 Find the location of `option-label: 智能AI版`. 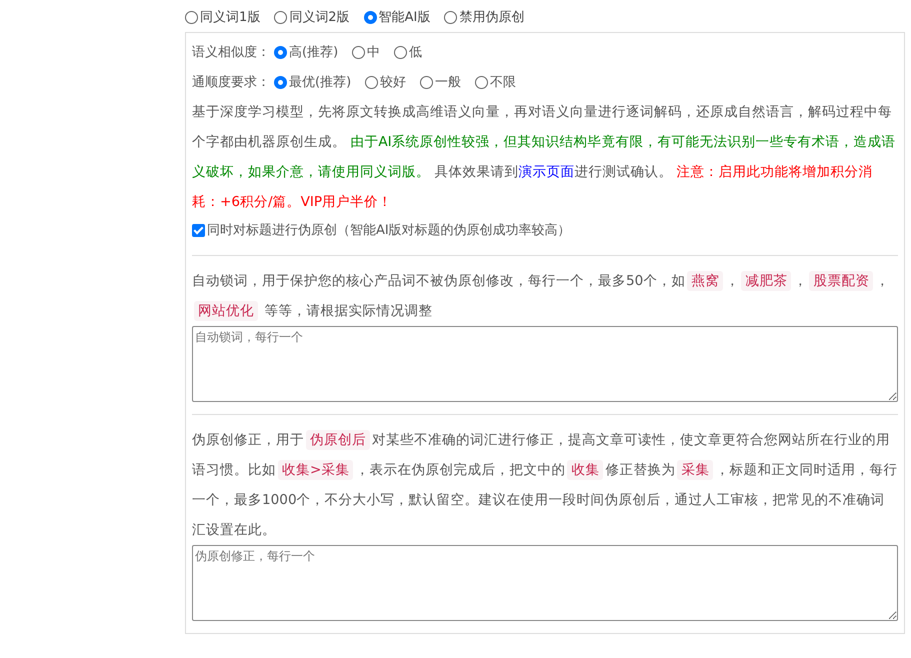

option-label: 智能AI版 is located at coordinates (404, 17).